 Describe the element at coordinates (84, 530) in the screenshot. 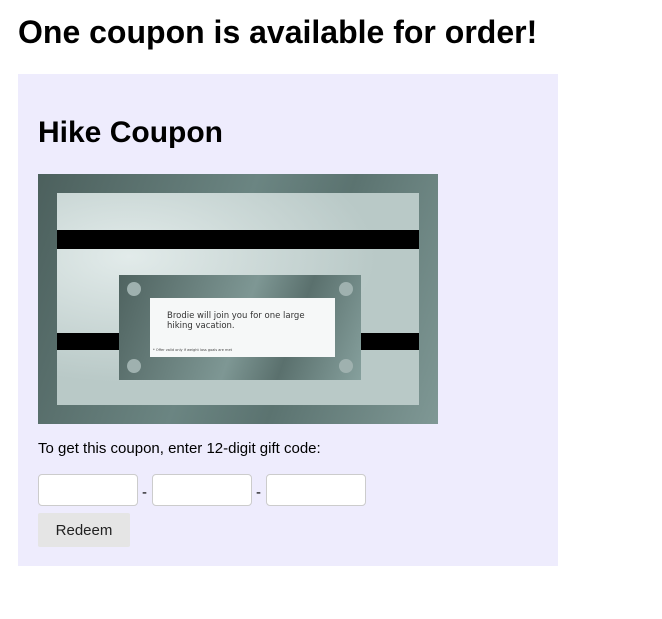

I see `redeem-button: Redeem` at that location.